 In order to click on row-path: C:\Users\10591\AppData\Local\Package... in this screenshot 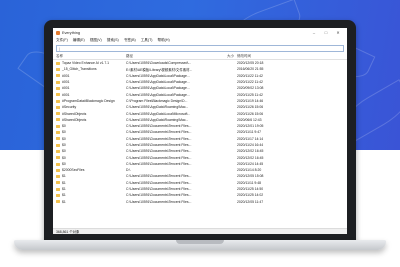, I will do `click(158, 82)`.